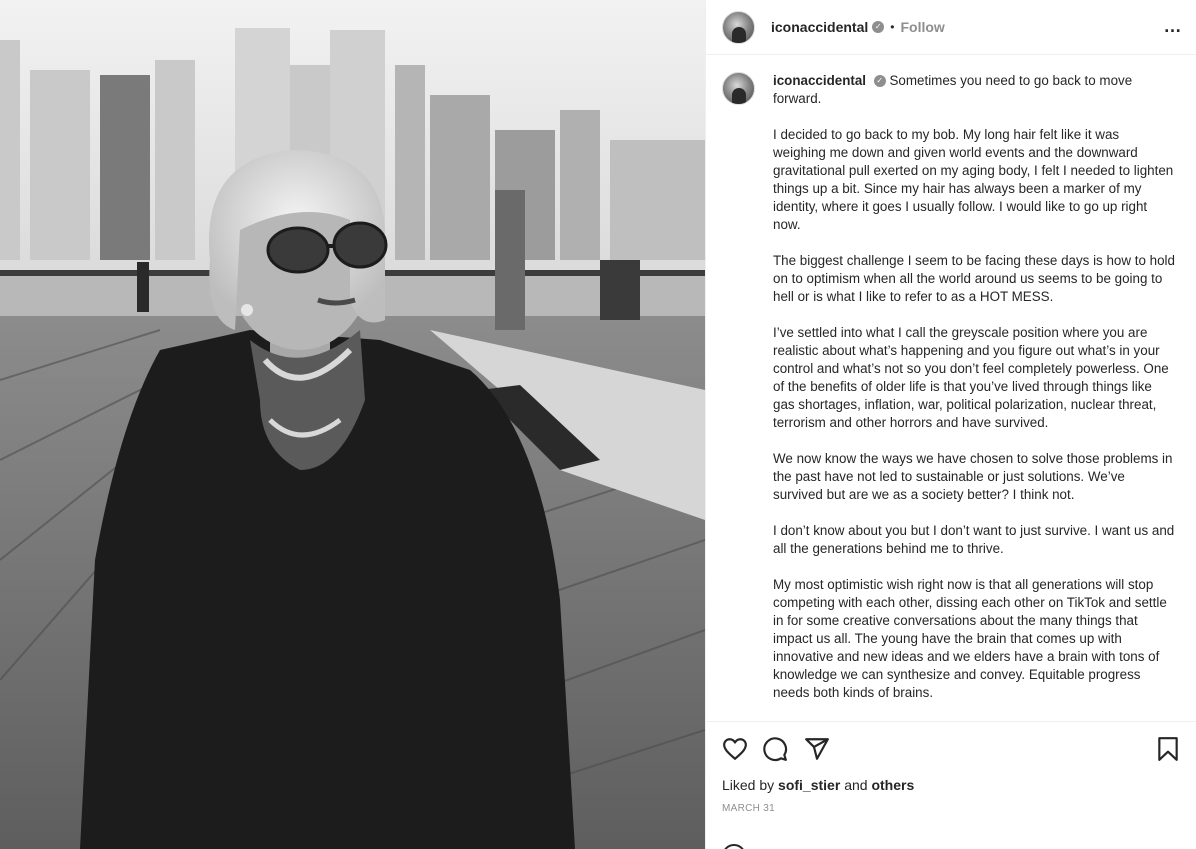 Image resolution: width=1196 pixels, height=849 pixels. I want to click on caption-avatar, so click(738, 88).